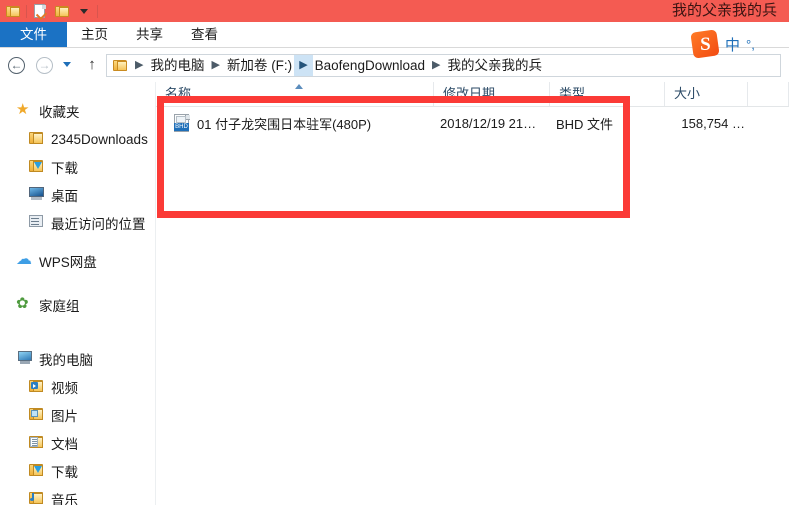 The height and width of the screenshot is (505, 789). Describe the element at coordinates (16, 65) in the screenshot. I see `back-button: ←` at that location.